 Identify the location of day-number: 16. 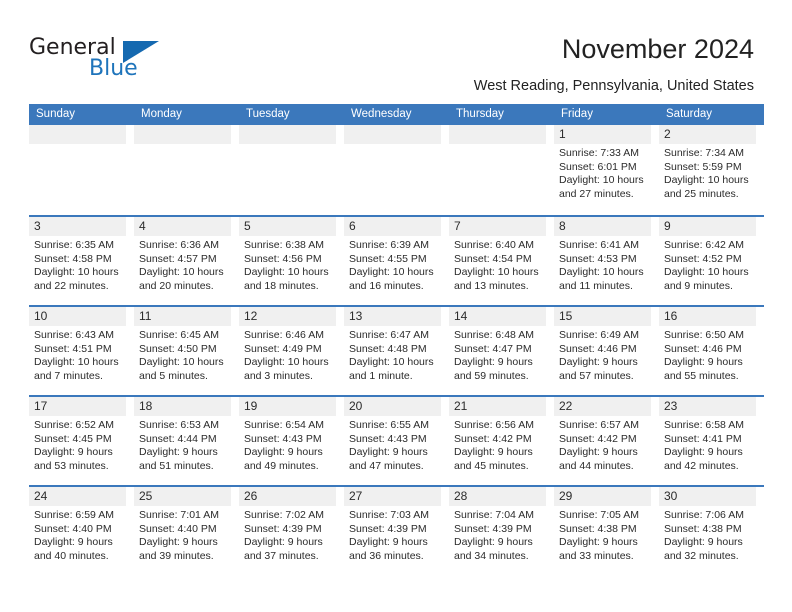
(671, 316).